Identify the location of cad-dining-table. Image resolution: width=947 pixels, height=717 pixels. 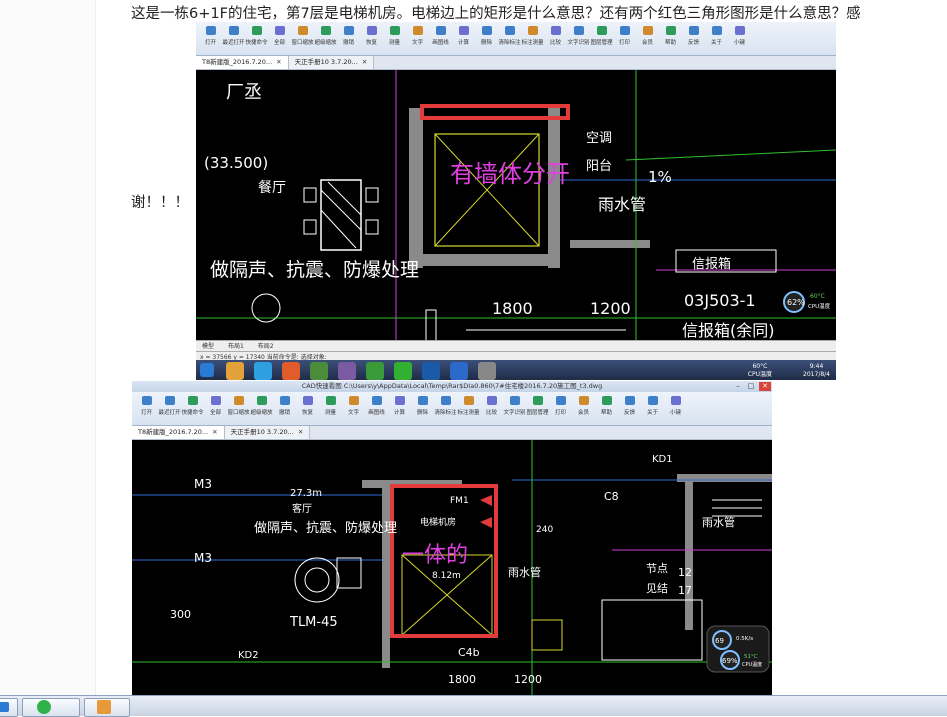
(341, 215).